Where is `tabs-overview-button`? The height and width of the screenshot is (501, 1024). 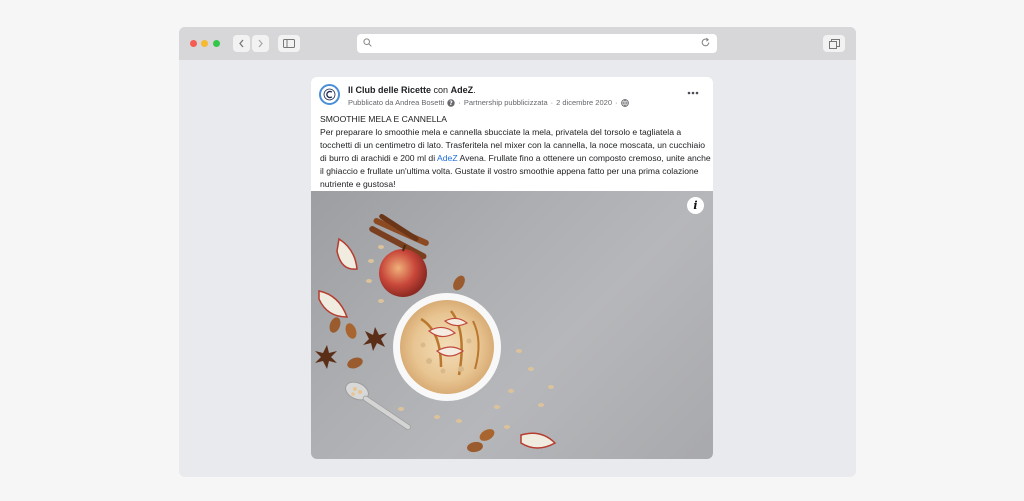
tabs-overview-button is located at coordinates (834, 43).